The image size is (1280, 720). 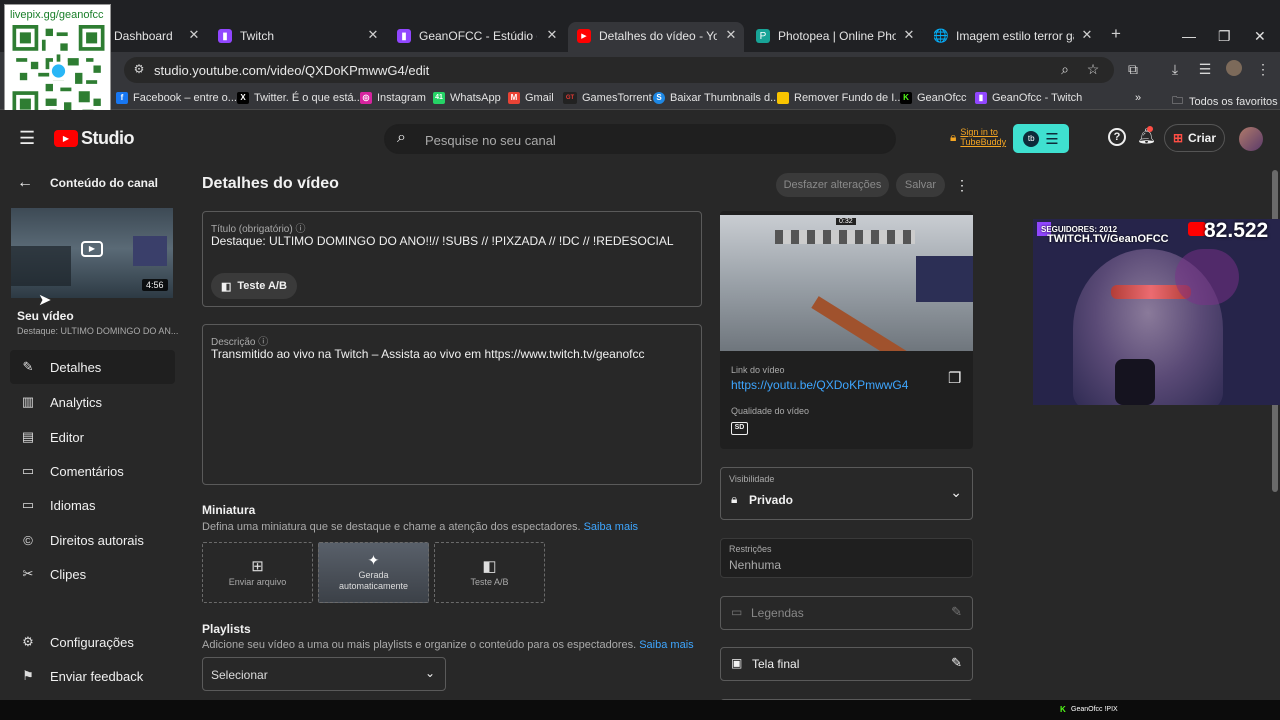 What do you see at coordinates (243, 98) in the screenshot?
I see `x-icon: X` at bounding box center [243, 98].